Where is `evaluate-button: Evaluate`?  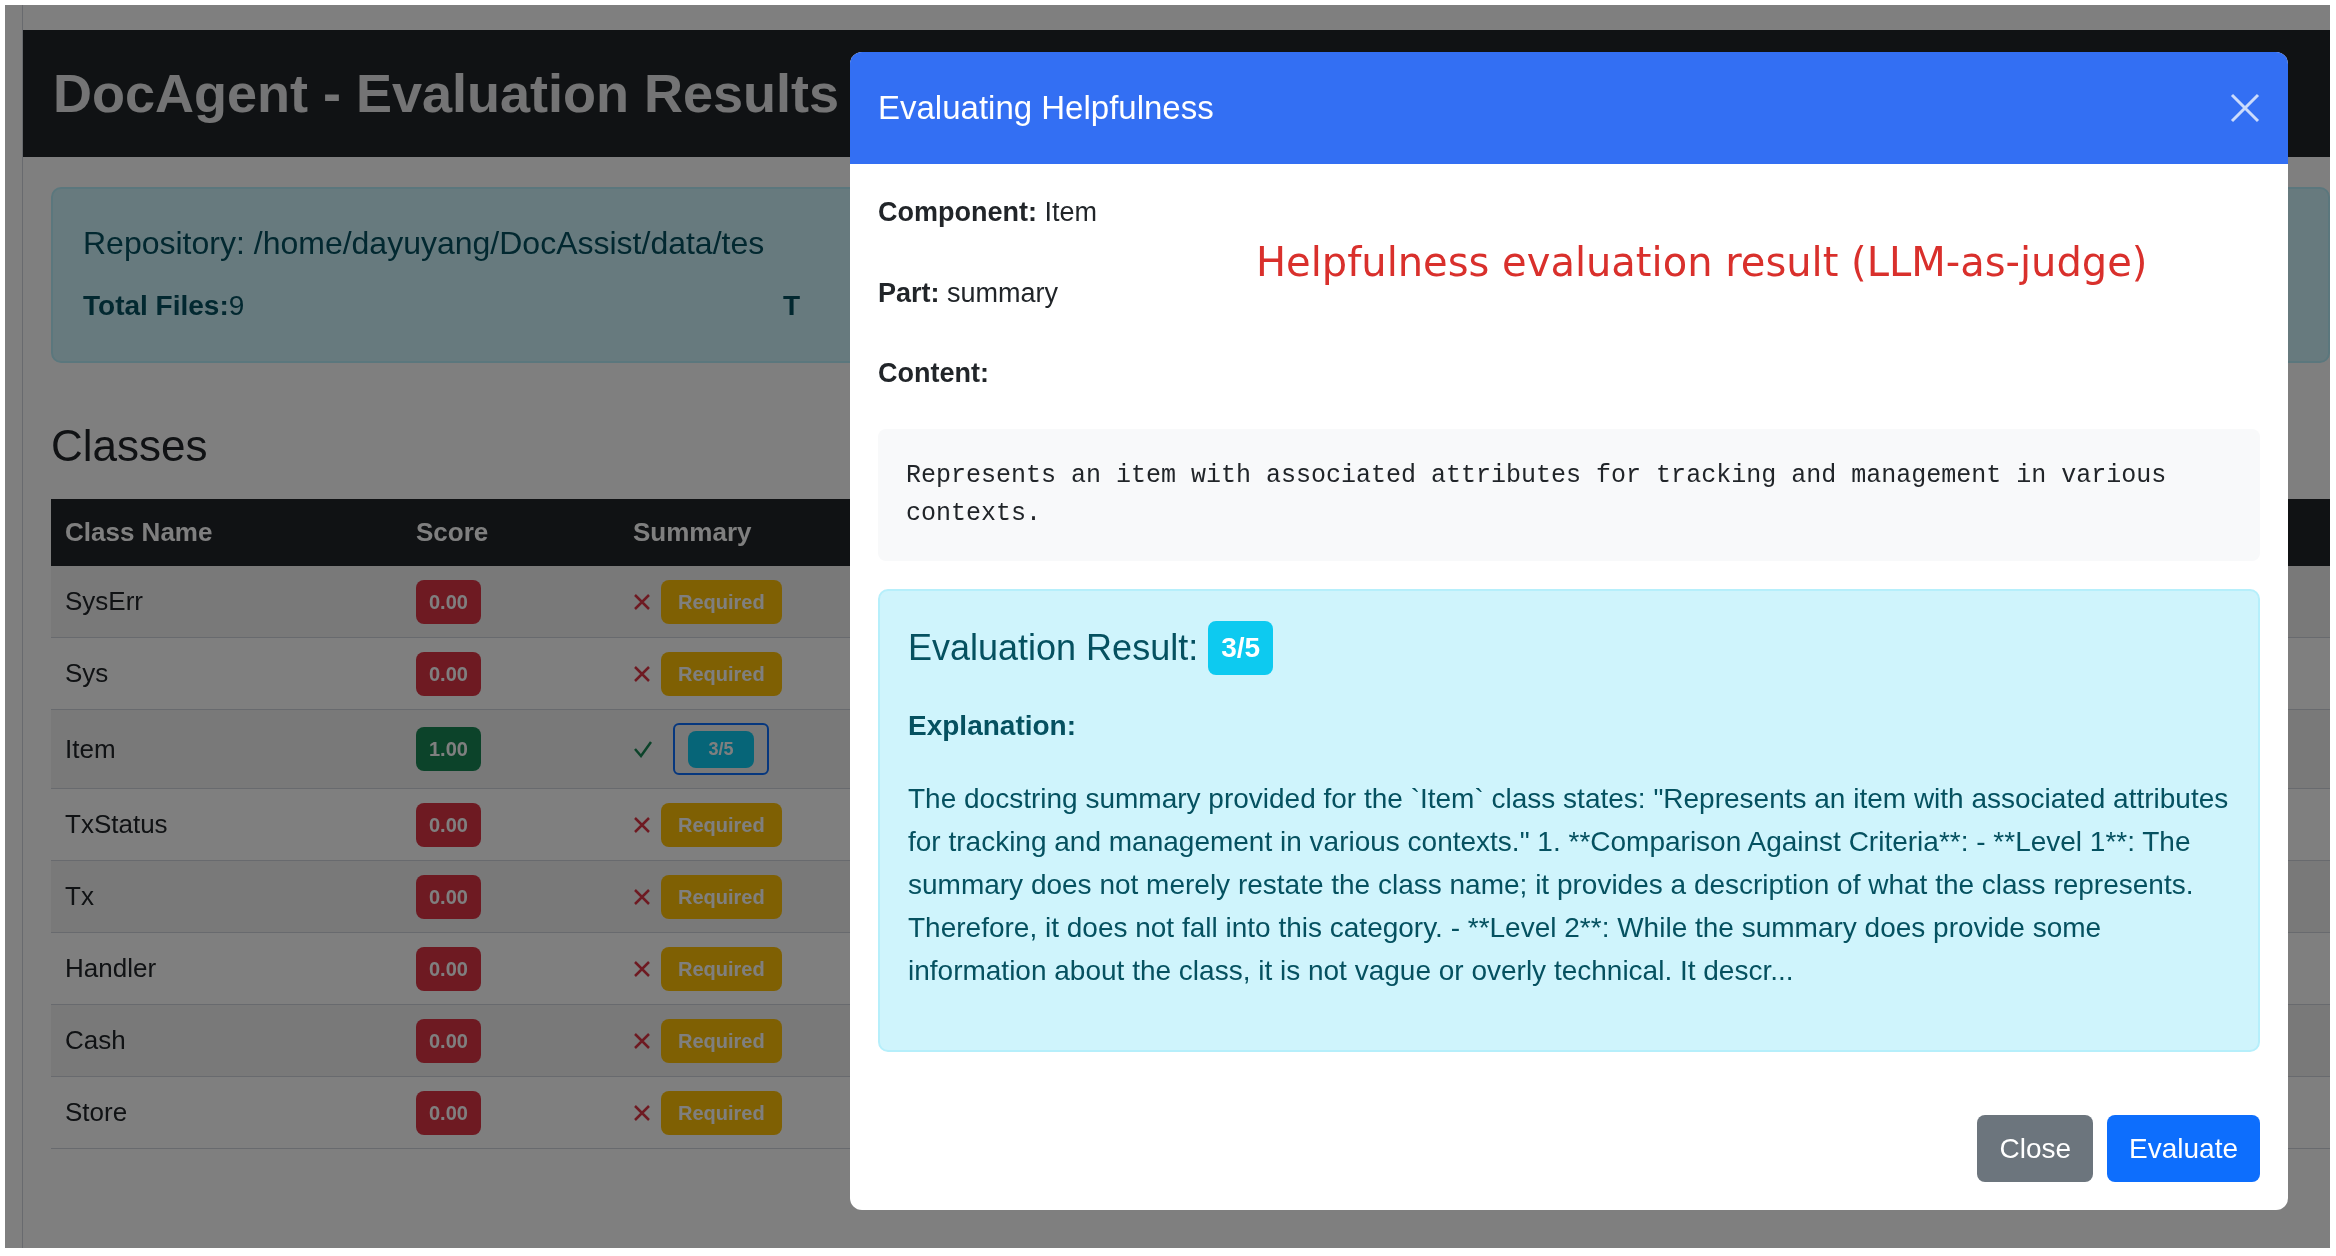
evaluate-button: Evaluate is located at coordinates (2183, 1148).